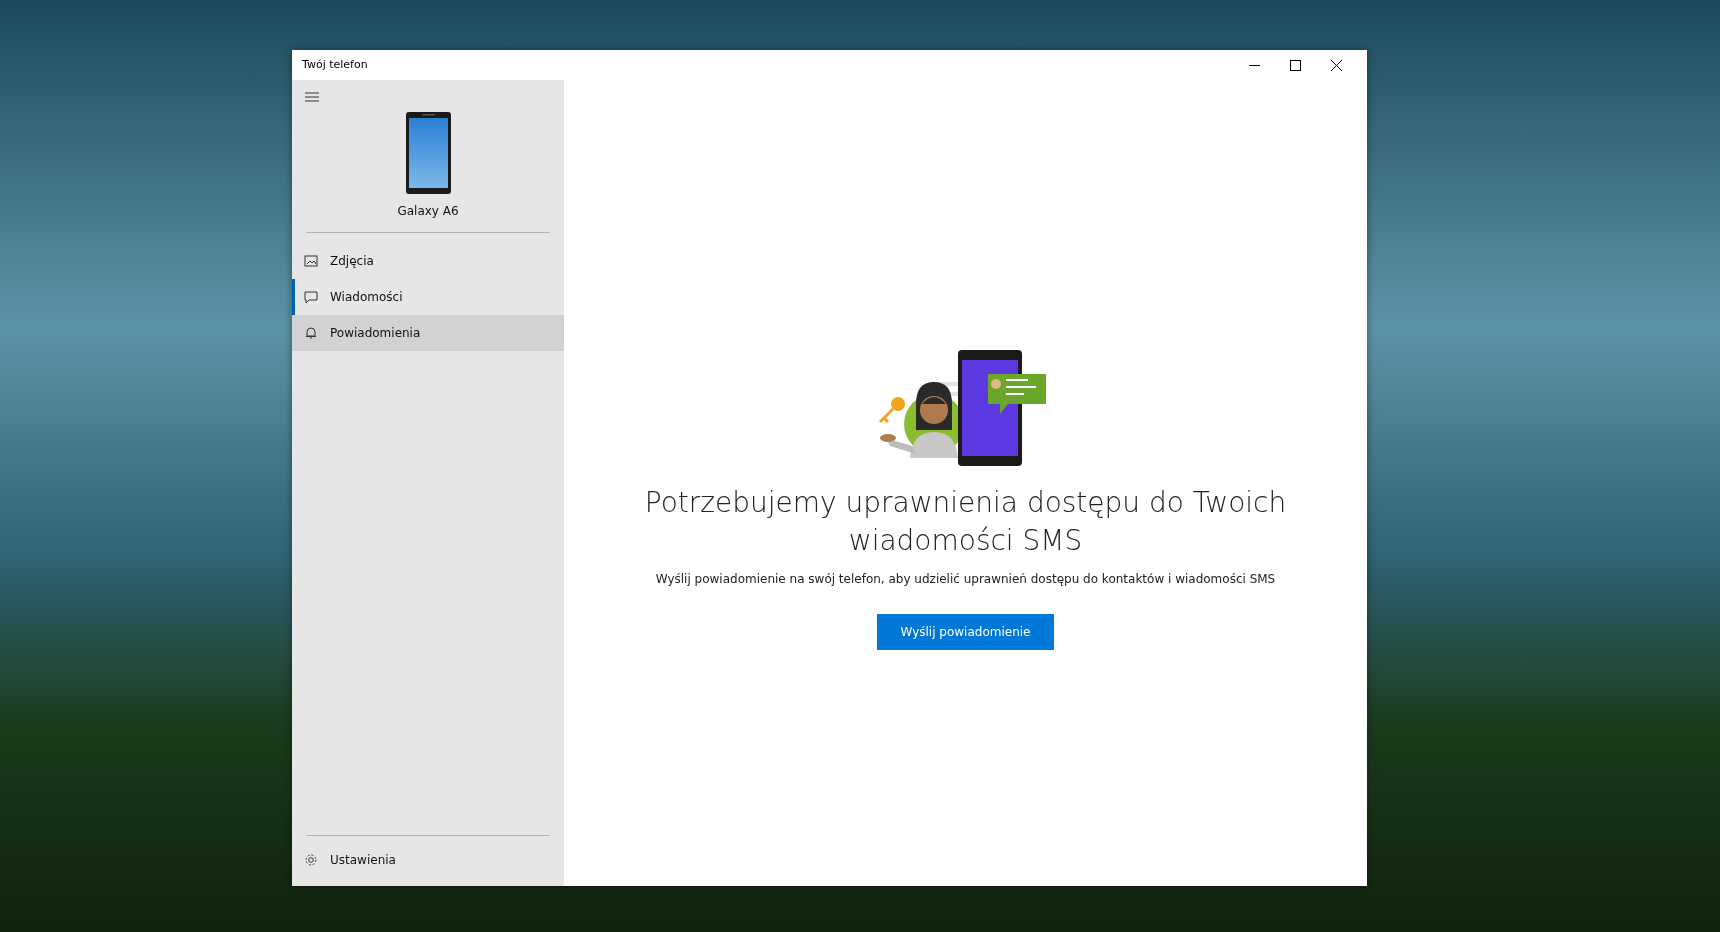 The width and height of the screenshot is (1720, 932). What do you see at coordinates (428, 211) in the screenshot?
I see `device-name: Galaxy A6` at bounding box center [428, 211].